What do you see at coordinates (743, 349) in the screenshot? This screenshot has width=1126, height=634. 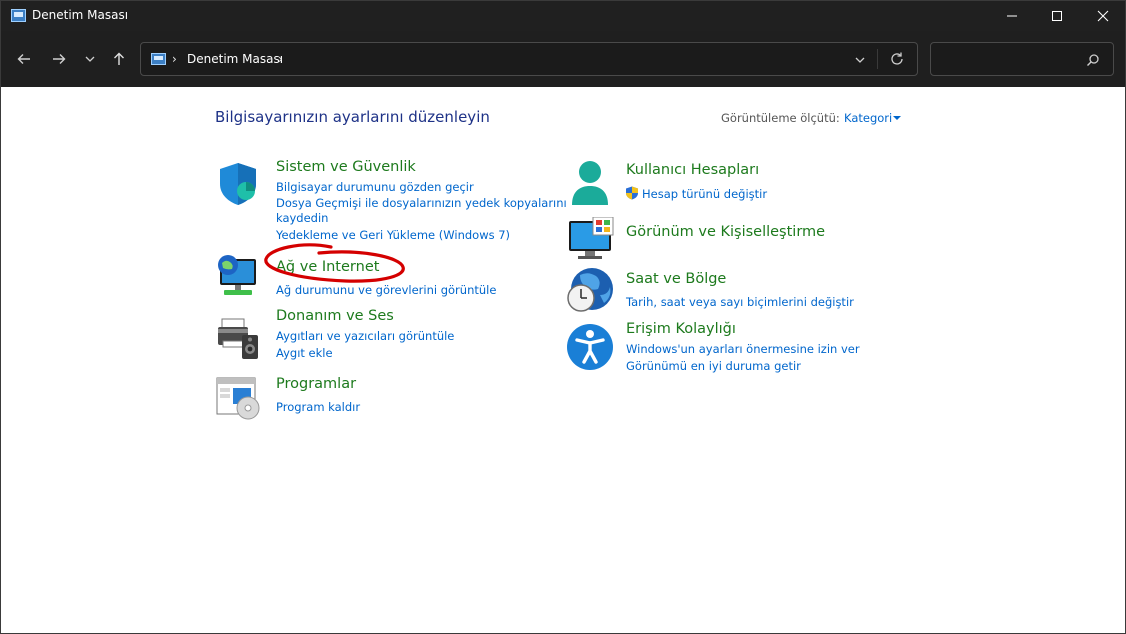 I see `link-let-windows-suggest: Windows'un ayarları önermesine izin ver` at bounding box center [743, 349].